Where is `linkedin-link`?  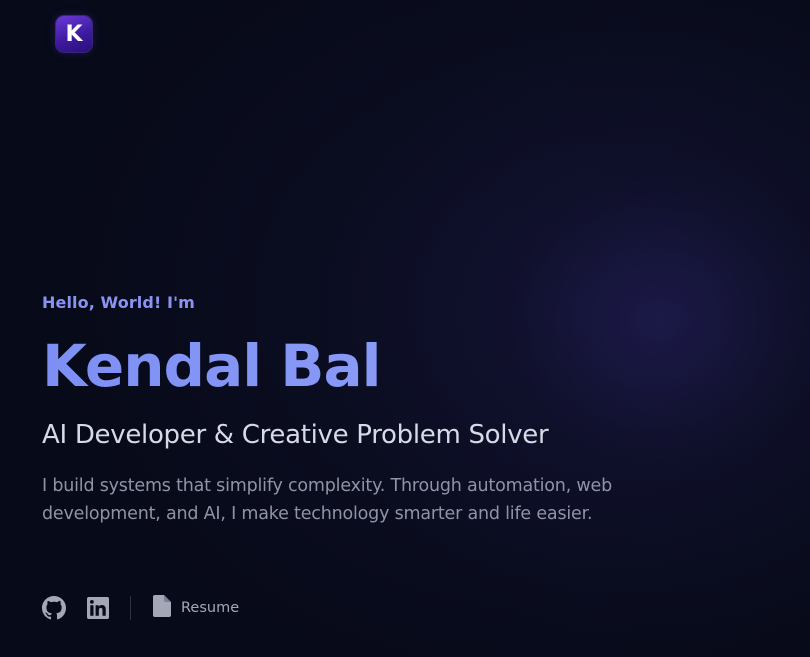
linkedin-link is located at coordinates (98, 608).